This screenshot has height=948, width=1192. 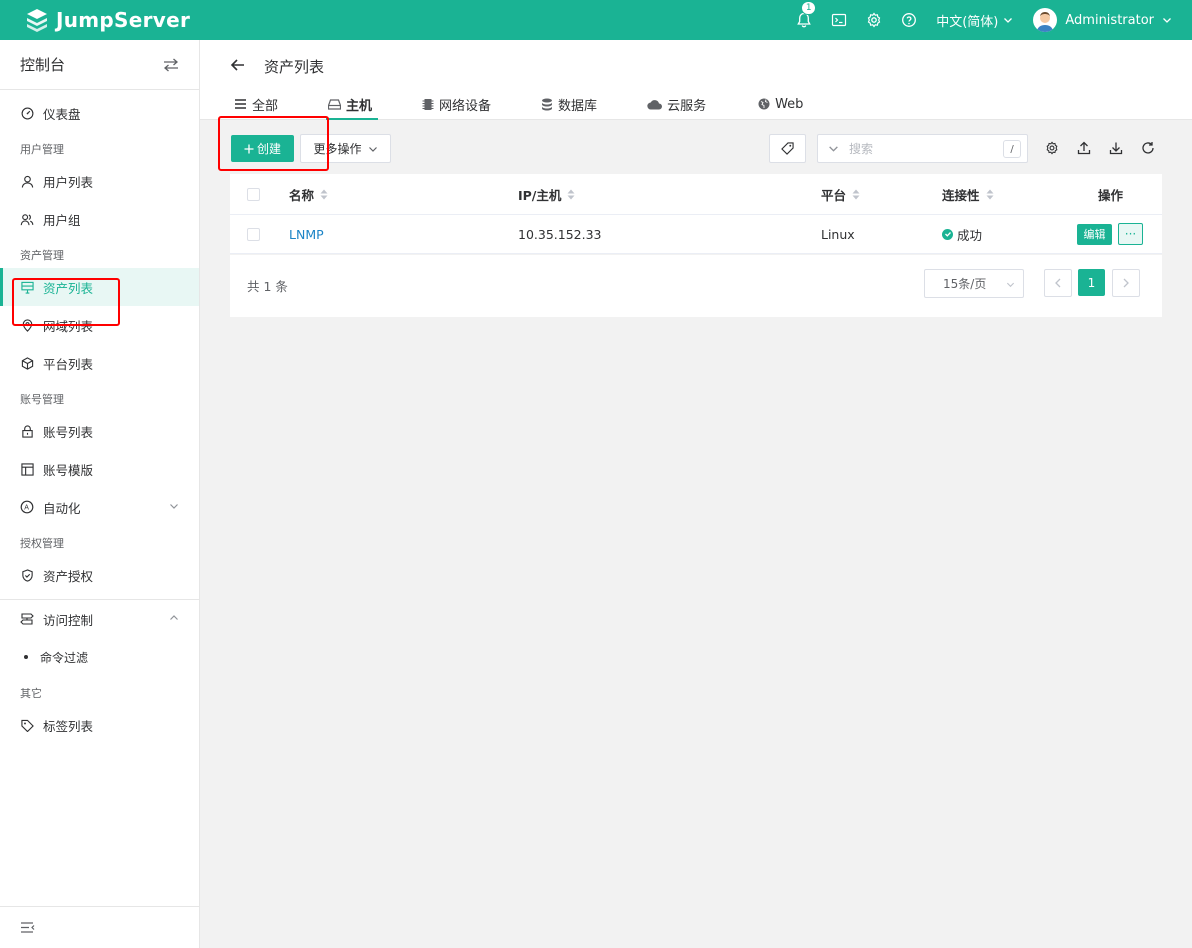 What do you see at coordinates (1012, 149) in the screenshot?
I see `search-shortcut-hint: /` at bounding box center [1012, 149].